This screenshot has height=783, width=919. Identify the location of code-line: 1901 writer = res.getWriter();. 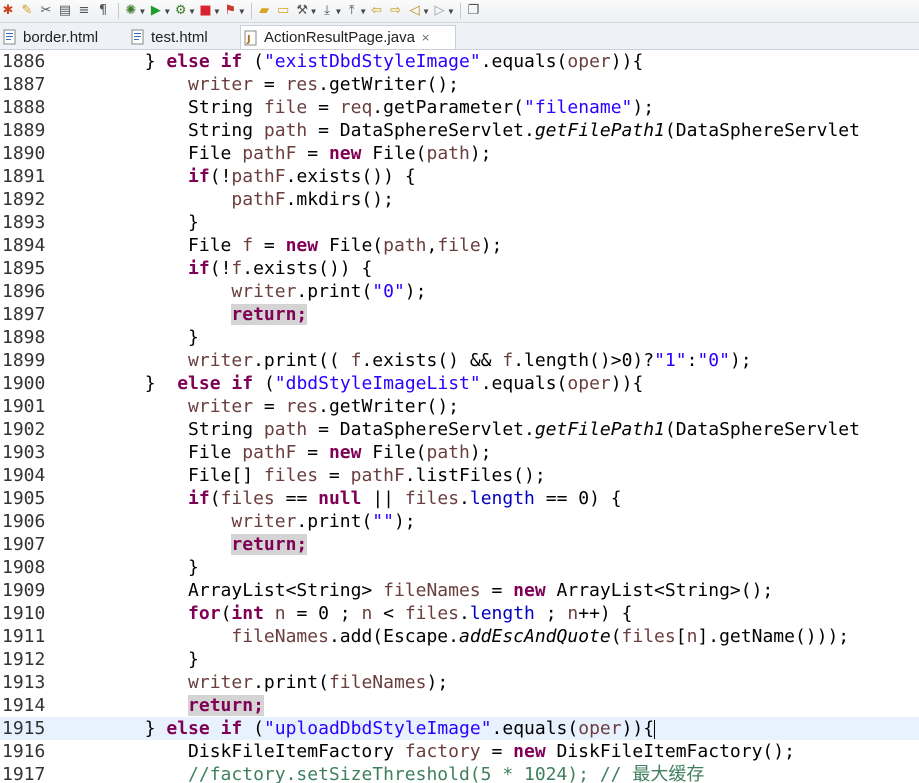
(459, 406).